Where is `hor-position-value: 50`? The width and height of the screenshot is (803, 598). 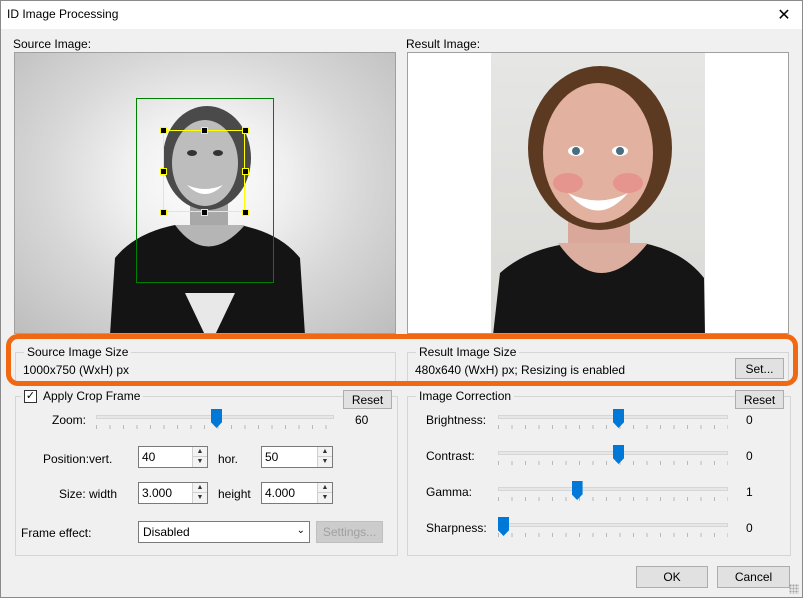 hor-position-value: 50 is located at coordinates (272, 457).